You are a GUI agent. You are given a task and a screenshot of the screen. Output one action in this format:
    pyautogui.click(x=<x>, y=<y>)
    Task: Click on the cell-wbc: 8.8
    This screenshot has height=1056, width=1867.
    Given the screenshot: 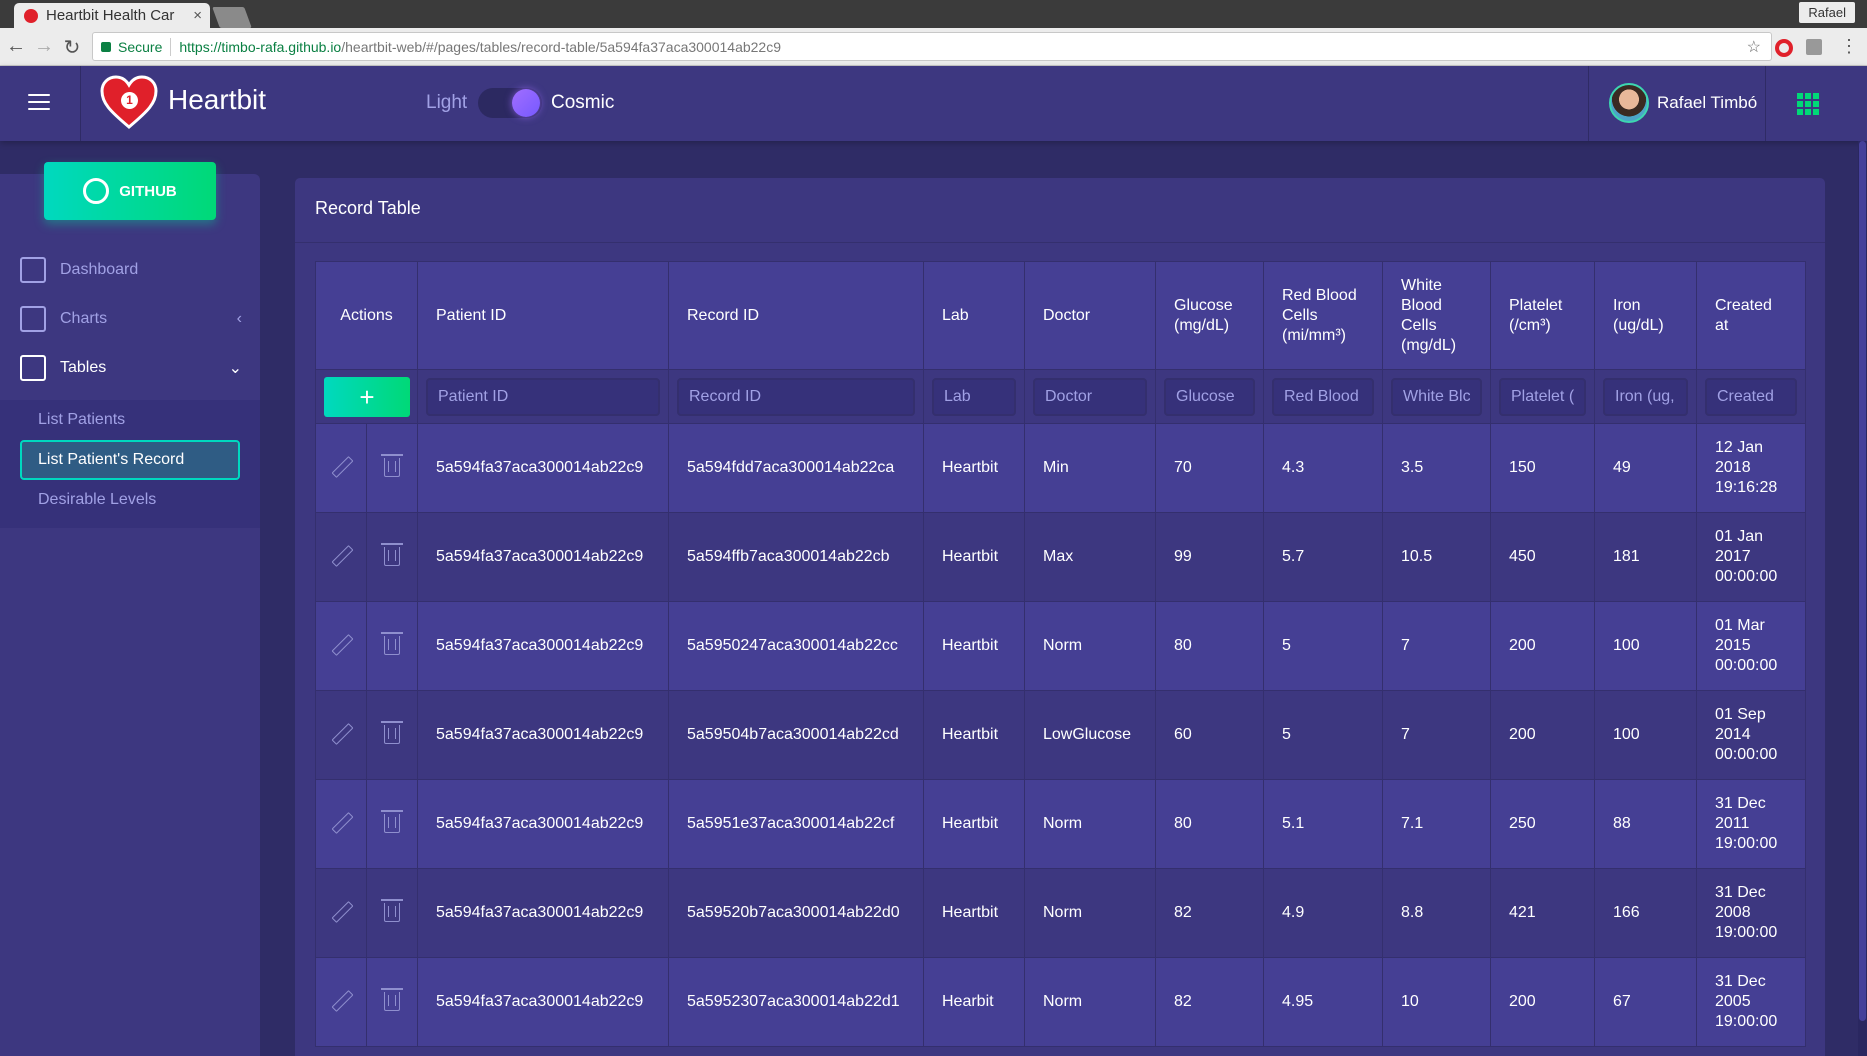 What is the action you would take?
    pyautogui.click(x=1436, y=913)
    